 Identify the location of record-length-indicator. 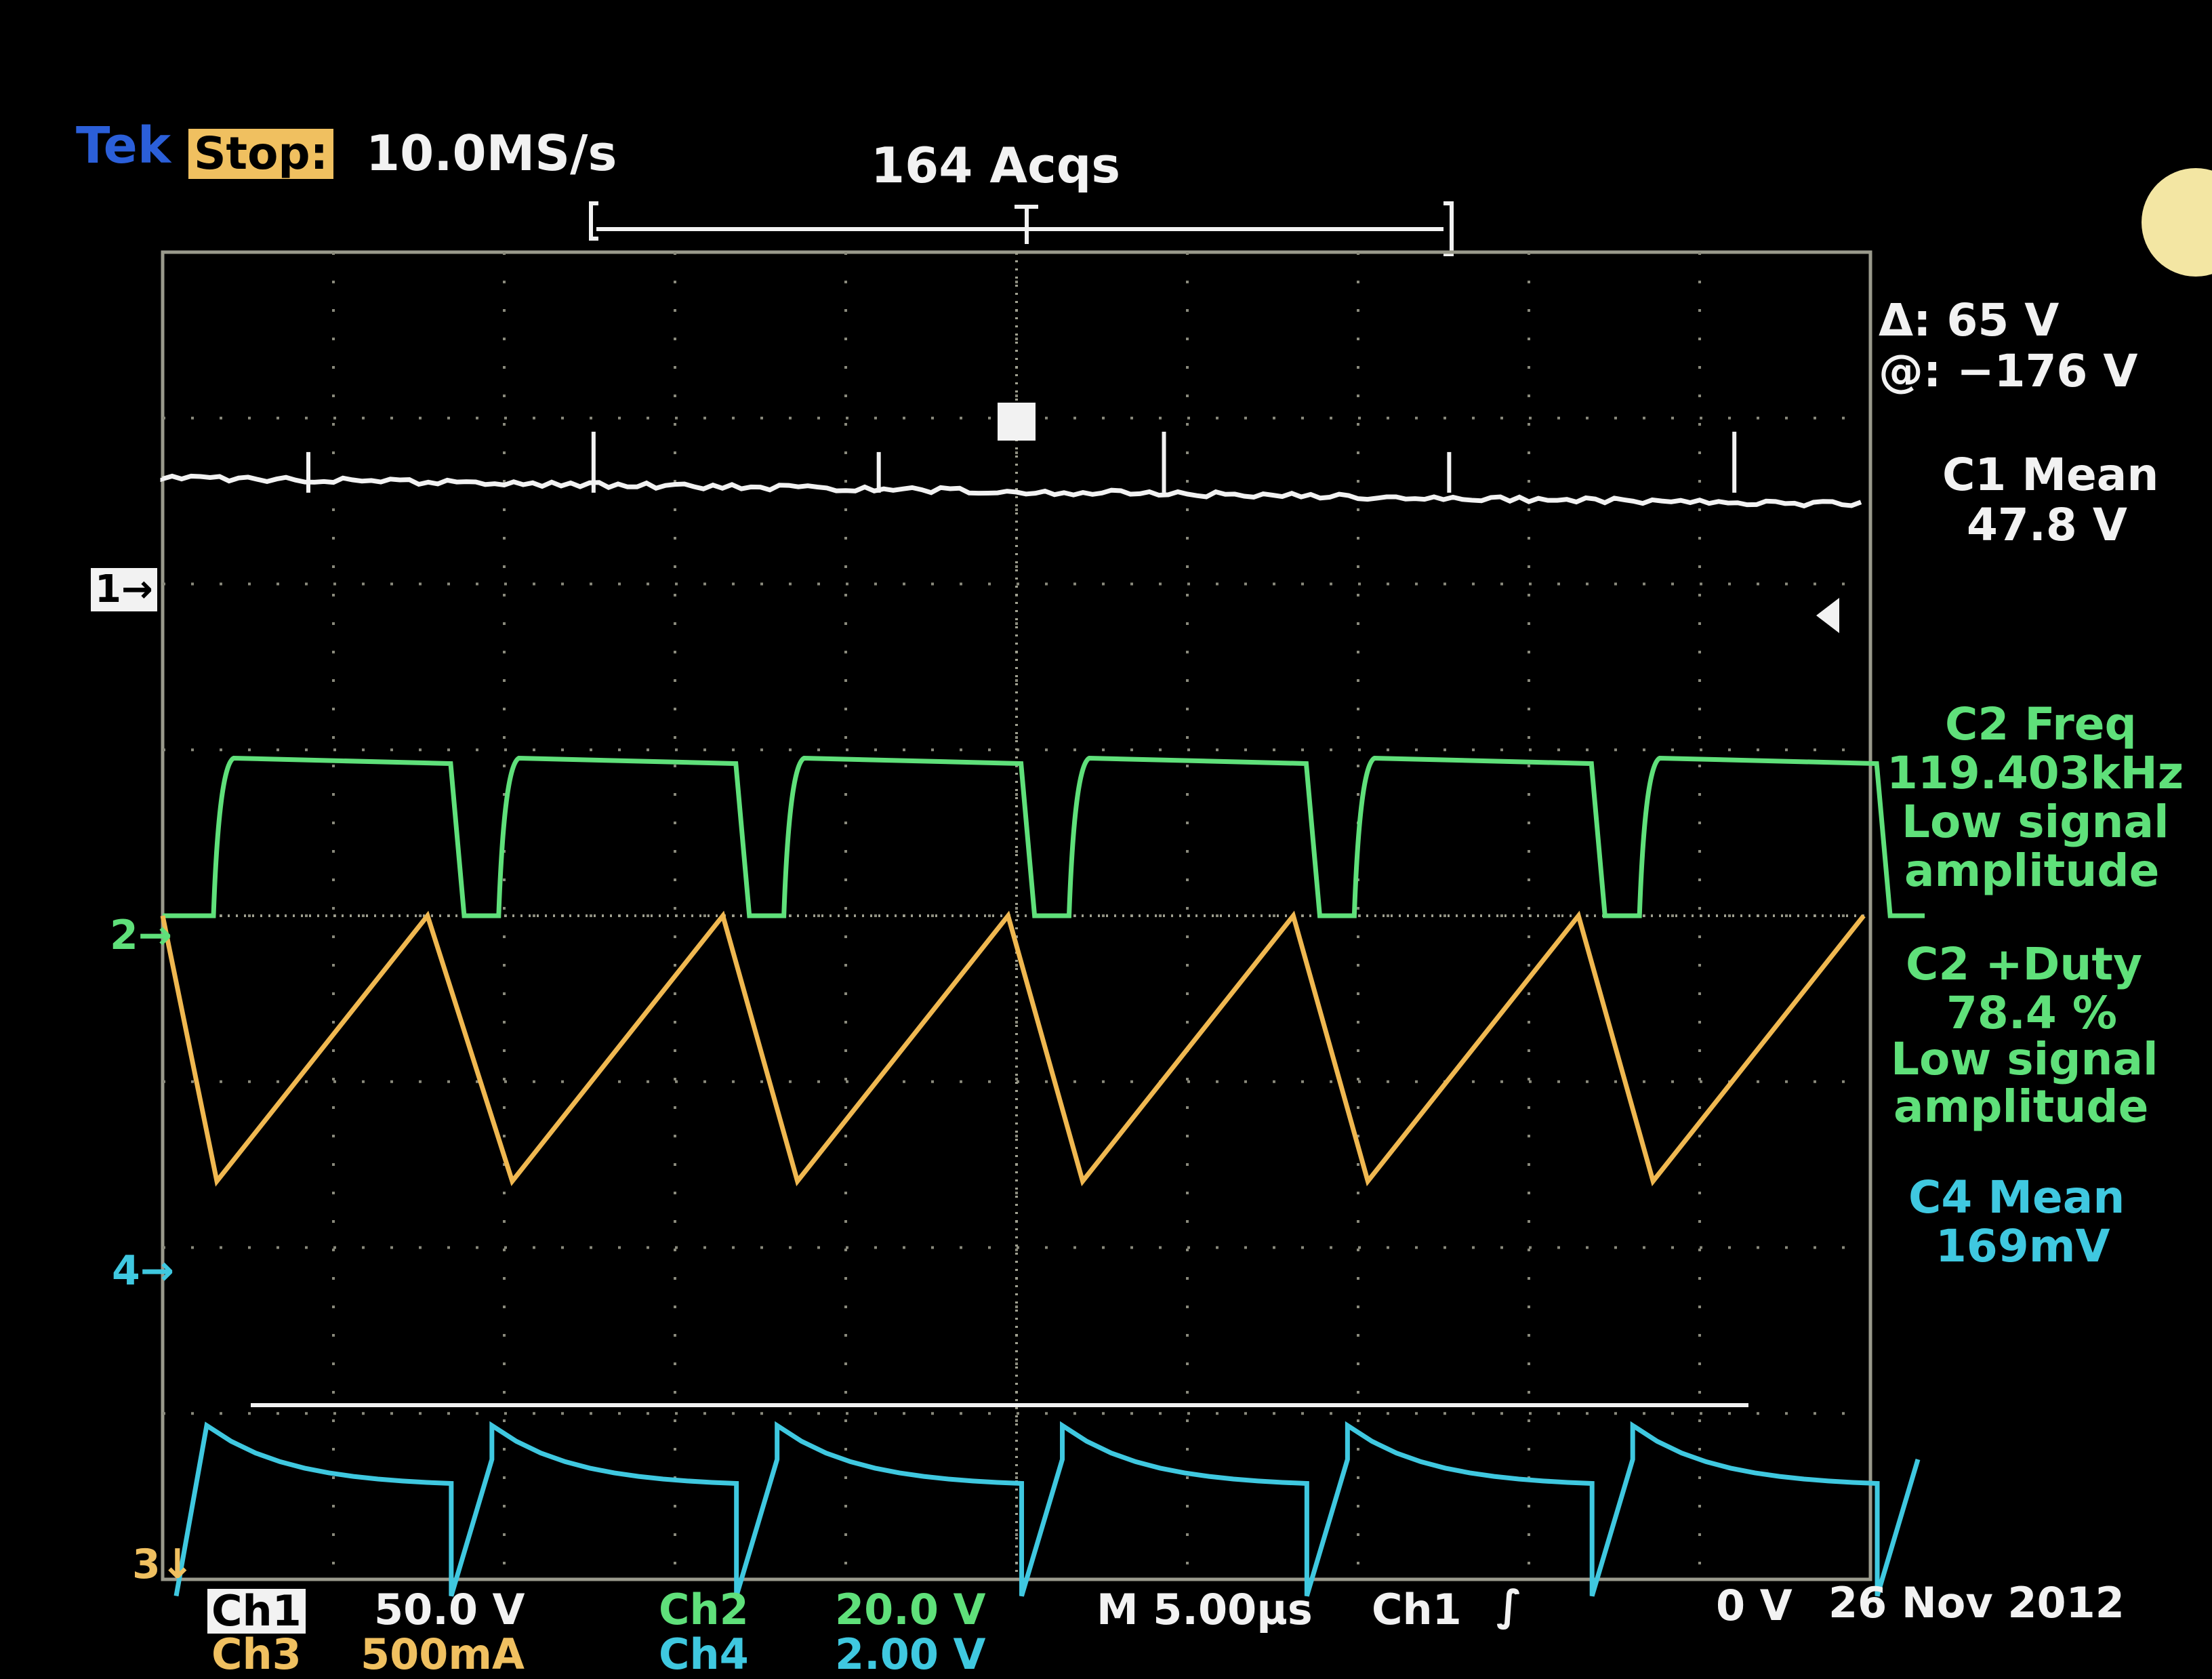
(1021, 228).